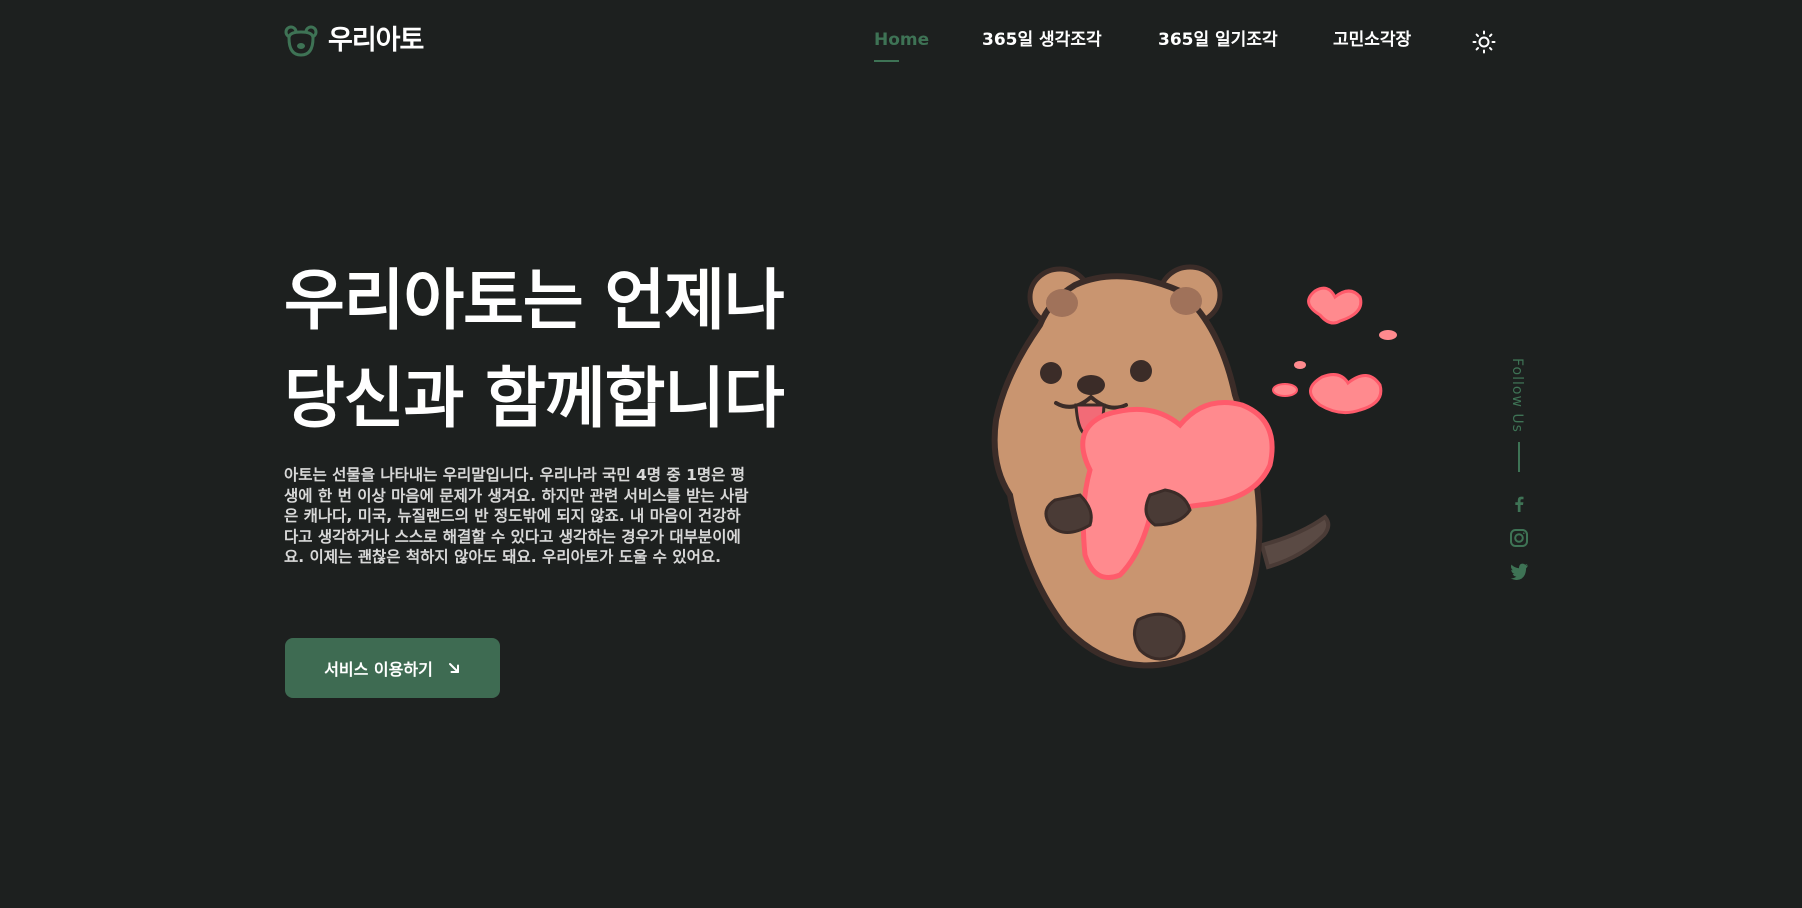 The image size is (1802, 908). I want to click on nav-item-label: 365일 생각조각, so click(1042, 40).